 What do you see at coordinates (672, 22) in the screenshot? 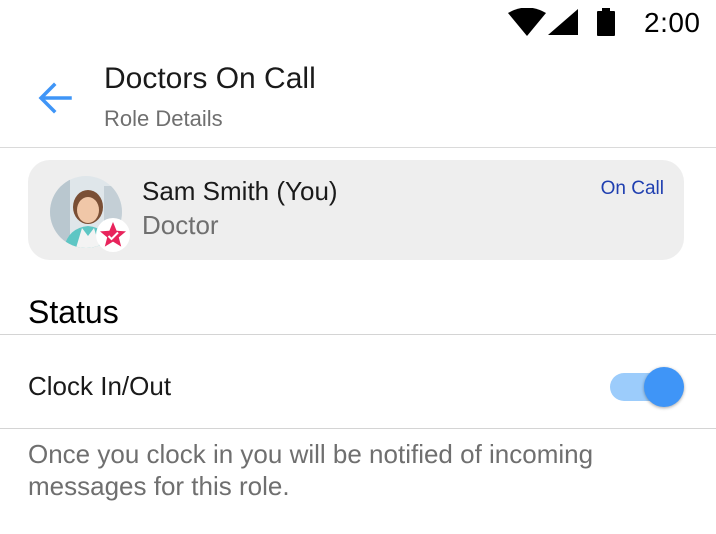
I see `status-time: 2:00` at bounding box center [672, 22].